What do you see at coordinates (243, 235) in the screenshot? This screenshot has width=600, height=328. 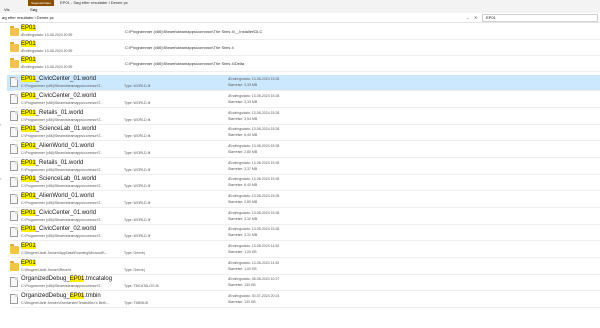 I see `result-size: Størrelse: 3,31 MB` at bounding box center [243, 235].